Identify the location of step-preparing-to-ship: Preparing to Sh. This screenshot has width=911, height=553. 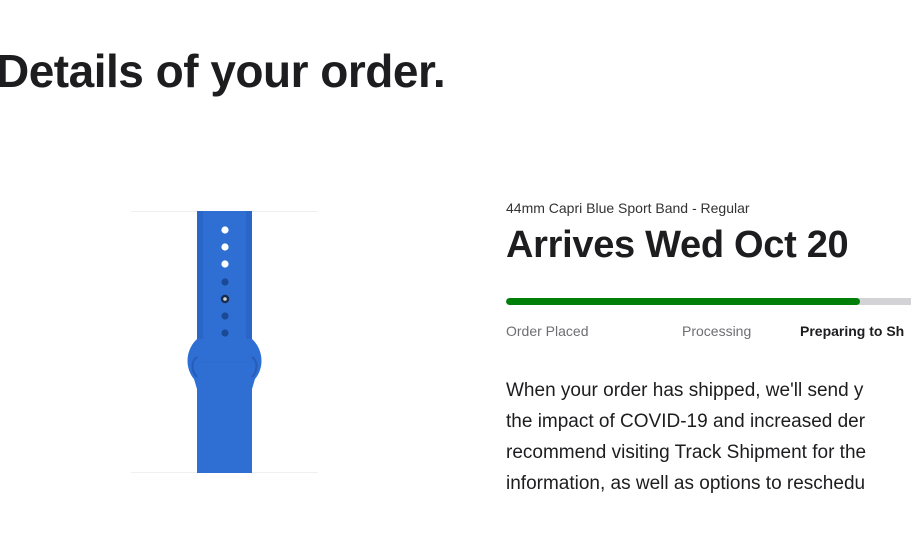
(852, 331).